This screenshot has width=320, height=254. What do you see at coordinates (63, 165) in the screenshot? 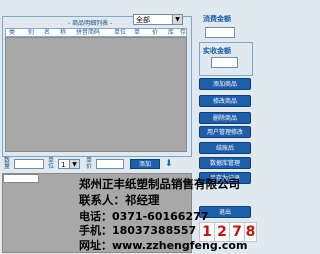
I see `unit-select-value: 1` at bounding box center [63, 165].